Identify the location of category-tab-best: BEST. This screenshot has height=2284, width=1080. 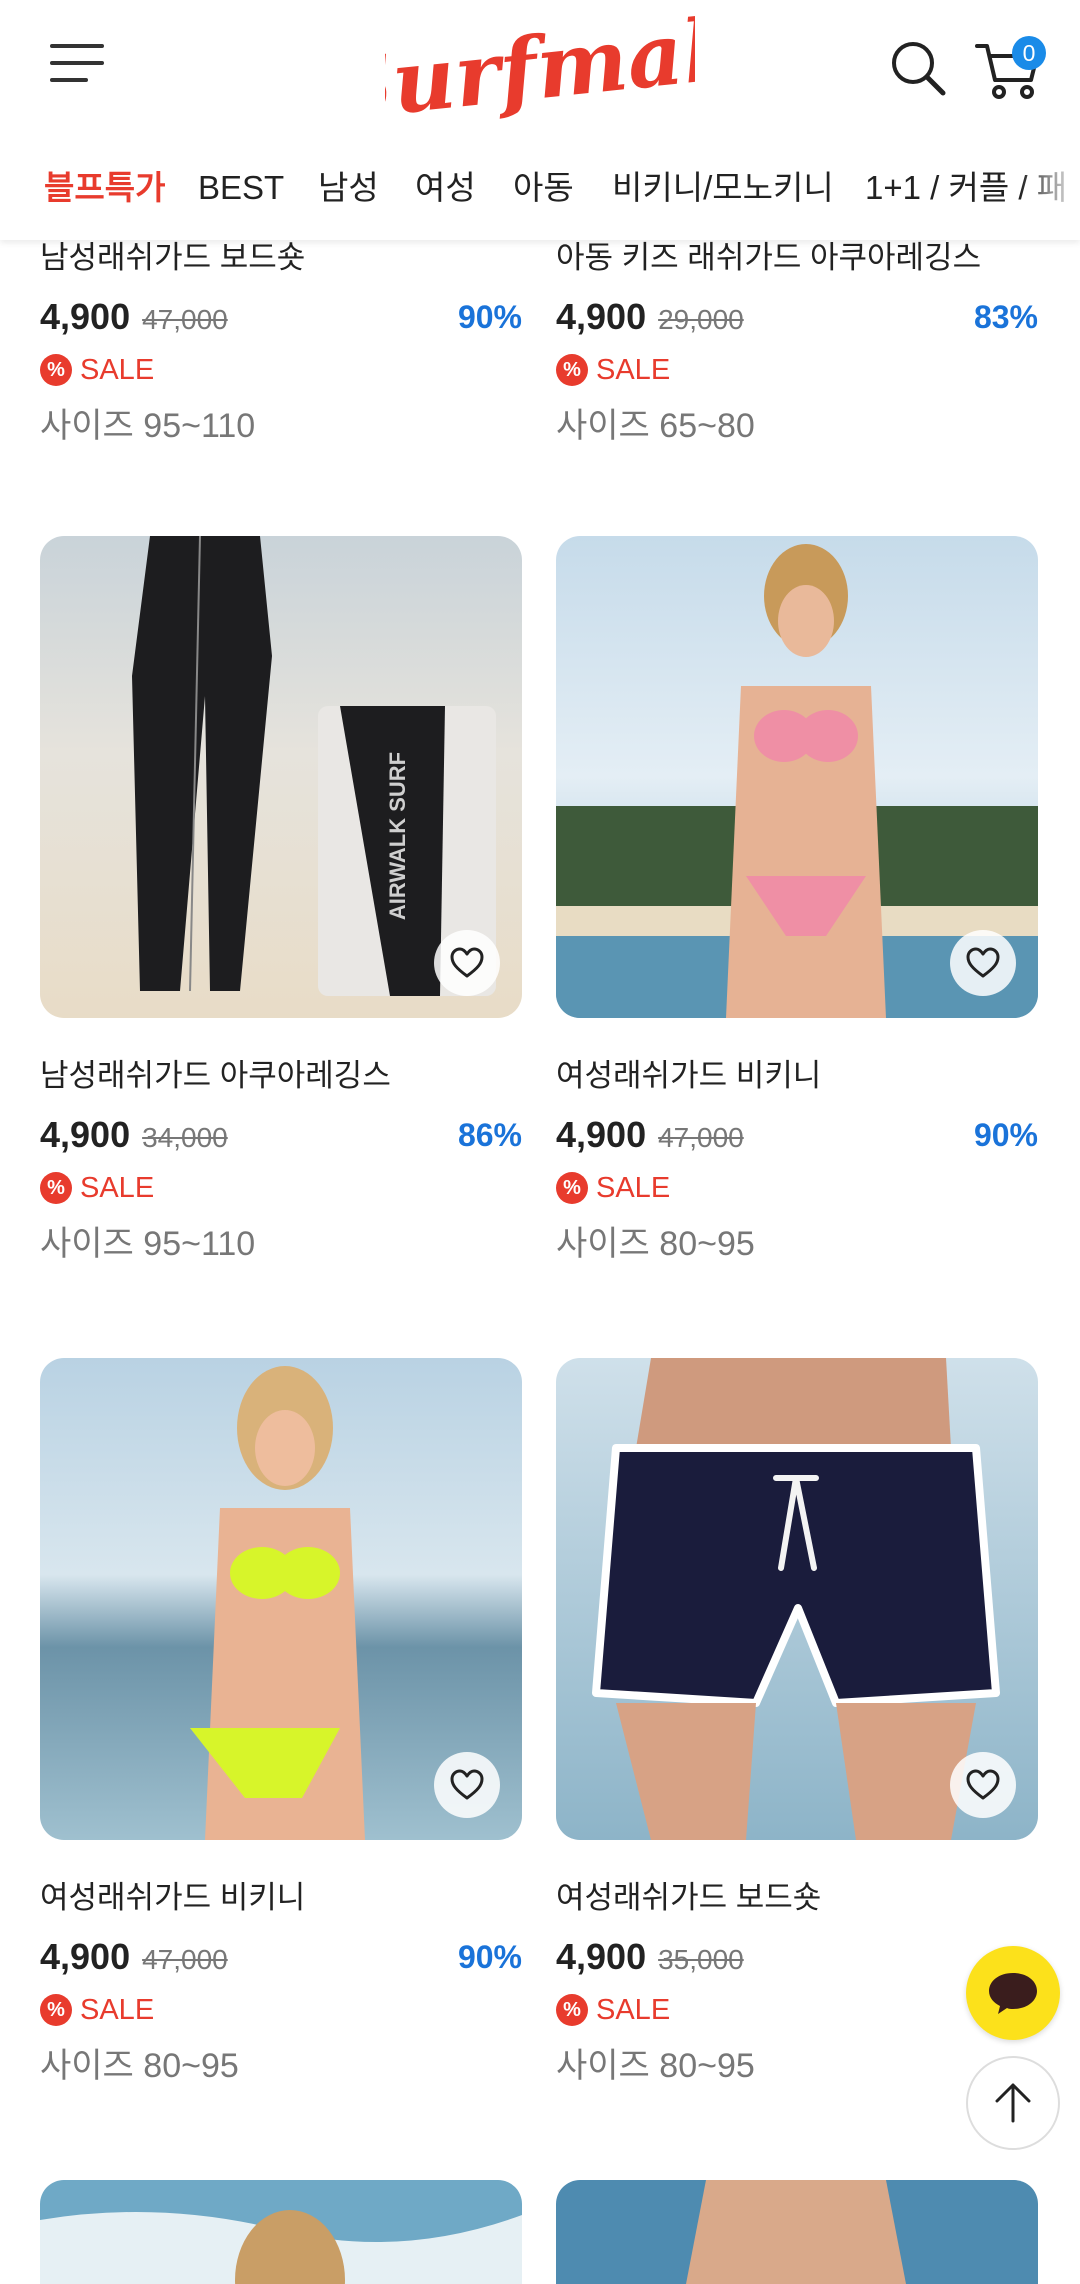
(241, 188).